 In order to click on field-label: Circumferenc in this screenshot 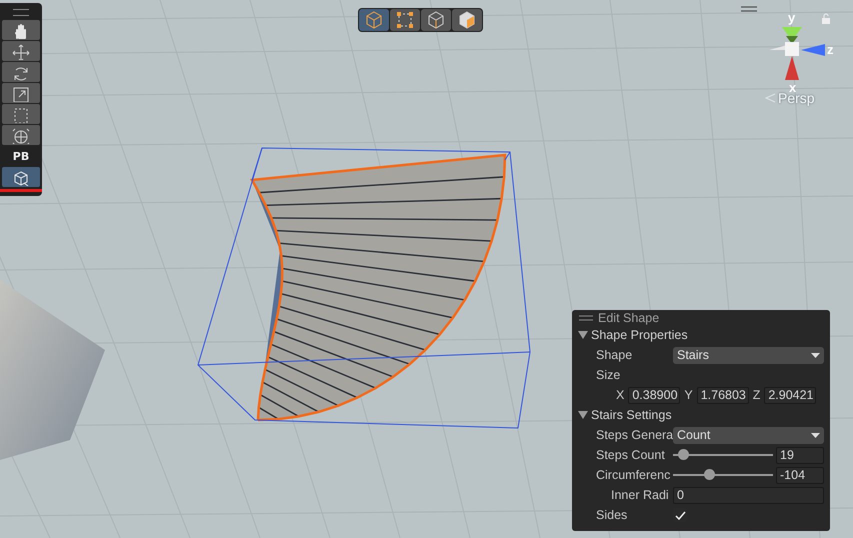, I will do `click(634, 475)`.